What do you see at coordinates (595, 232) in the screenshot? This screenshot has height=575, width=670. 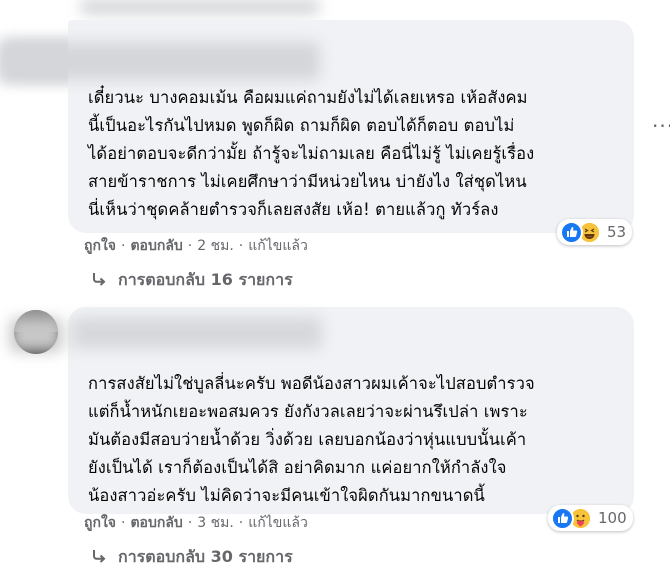 I see `reaction-summary-1: 53` at bounding box center [595, 232].